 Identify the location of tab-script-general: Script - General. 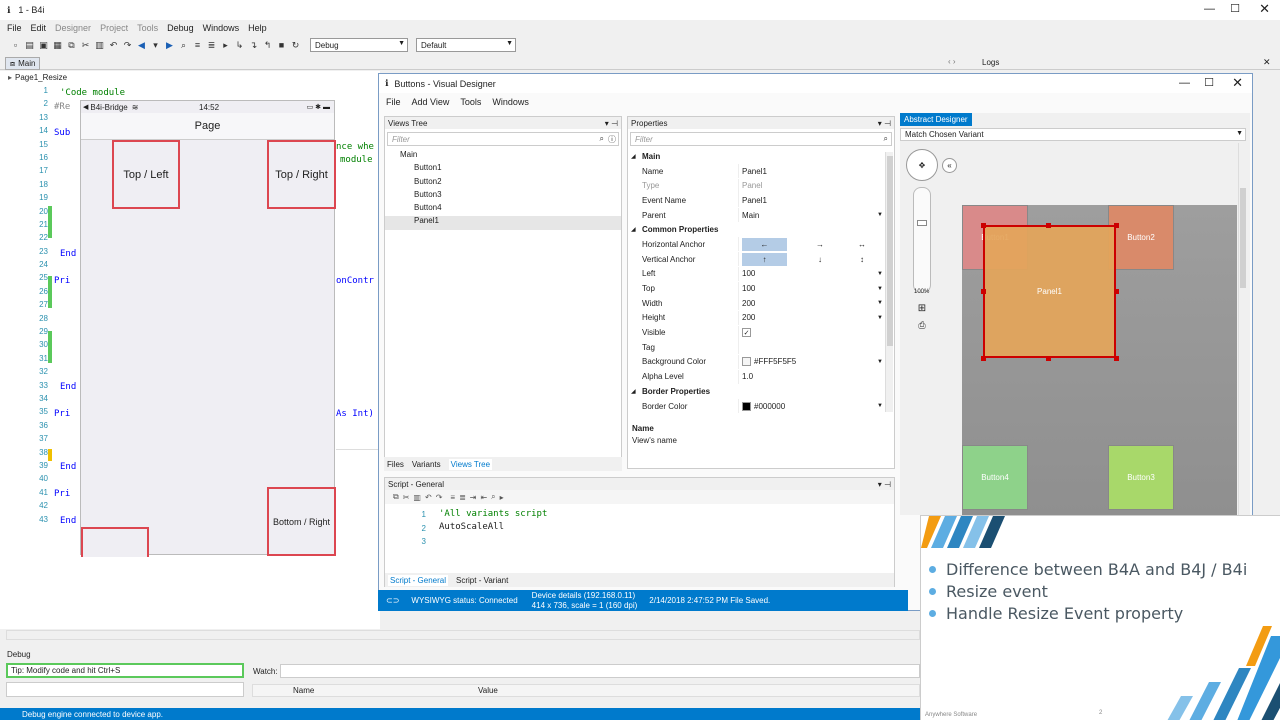
(418, 580).